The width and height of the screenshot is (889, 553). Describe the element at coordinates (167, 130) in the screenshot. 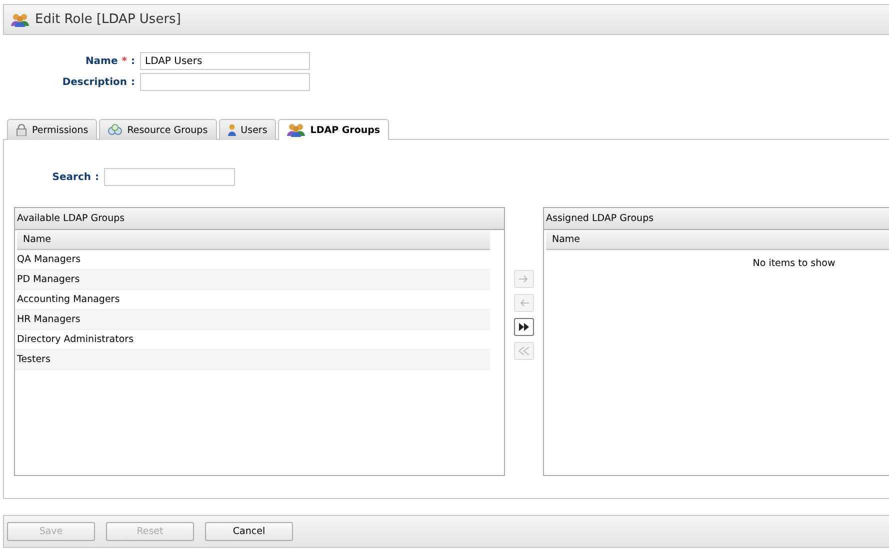

I see `tab-label: Resource Groups` at that location.